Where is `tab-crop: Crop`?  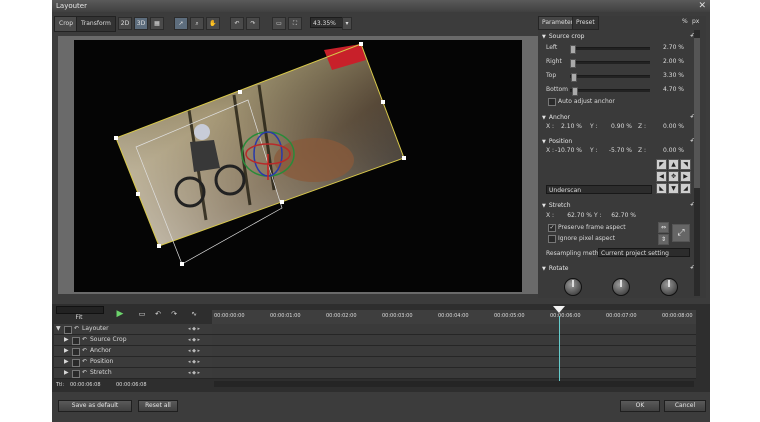 tab-crop: Crop is located at coordinates (66, 24).